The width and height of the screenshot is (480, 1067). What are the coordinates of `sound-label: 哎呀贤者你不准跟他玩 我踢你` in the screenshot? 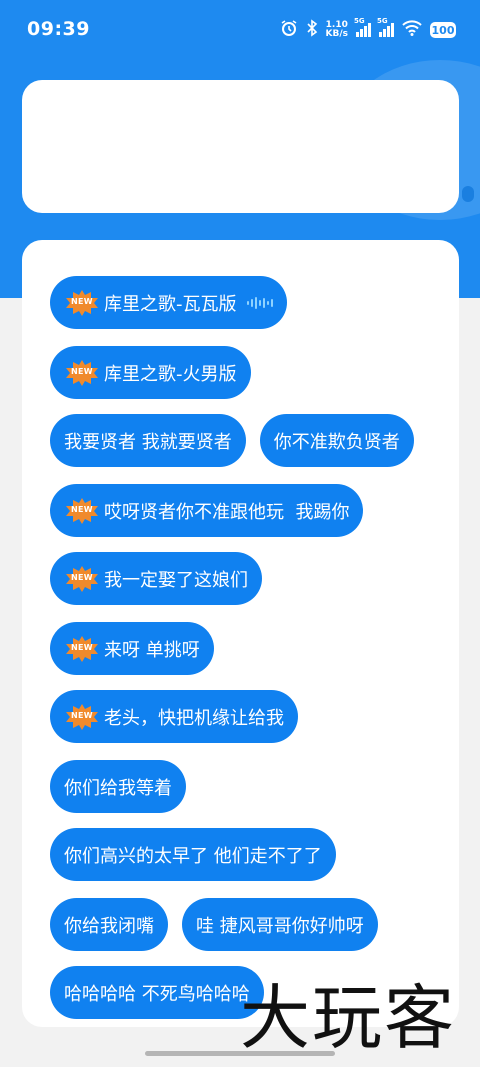 It's located at (227, 512).